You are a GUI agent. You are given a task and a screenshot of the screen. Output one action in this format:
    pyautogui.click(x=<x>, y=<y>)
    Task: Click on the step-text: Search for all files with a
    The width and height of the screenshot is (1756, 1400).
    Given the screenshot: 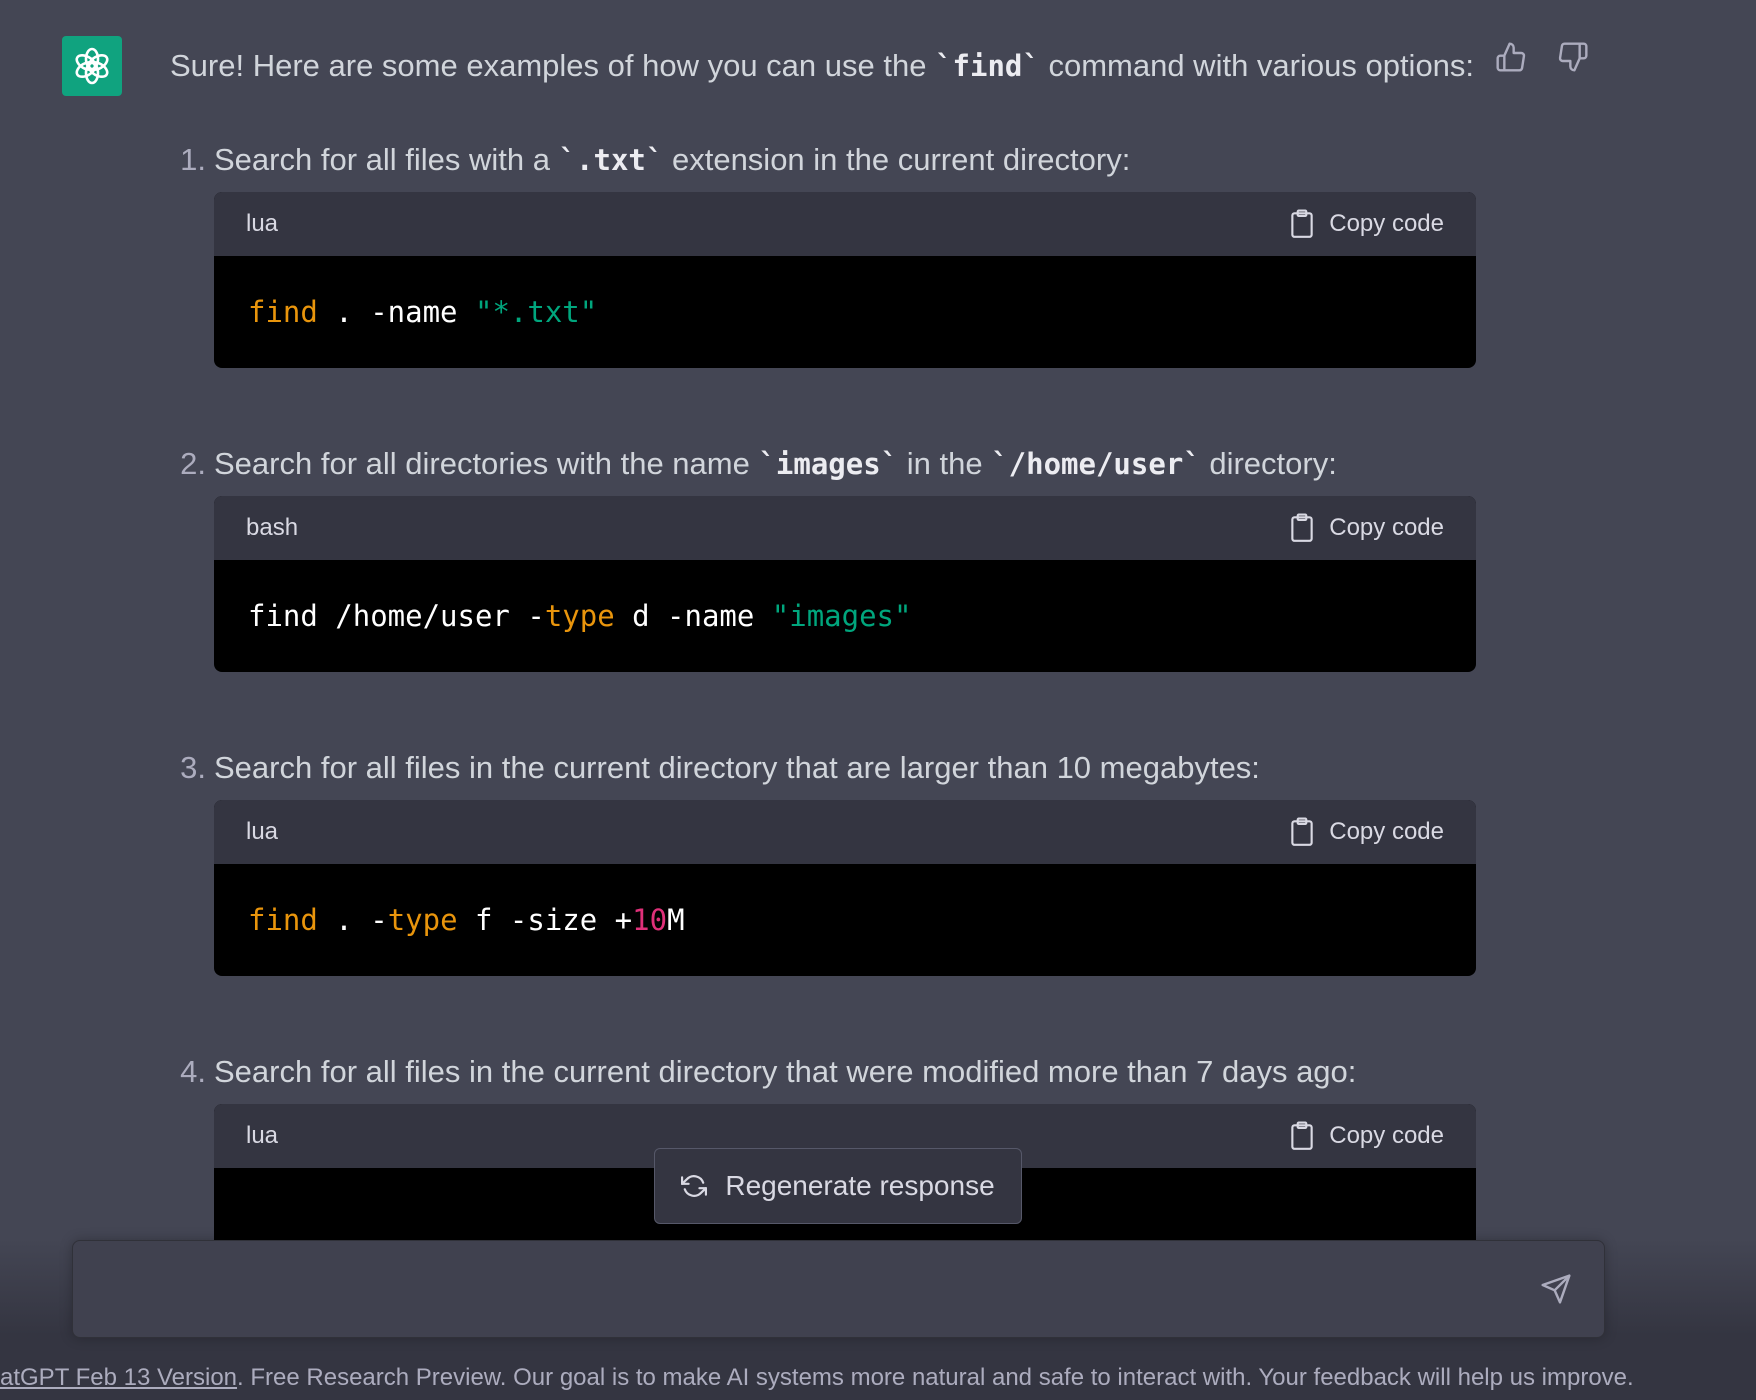 What is the action you would take?
    pyautogui.click(x=386, y=159)
    